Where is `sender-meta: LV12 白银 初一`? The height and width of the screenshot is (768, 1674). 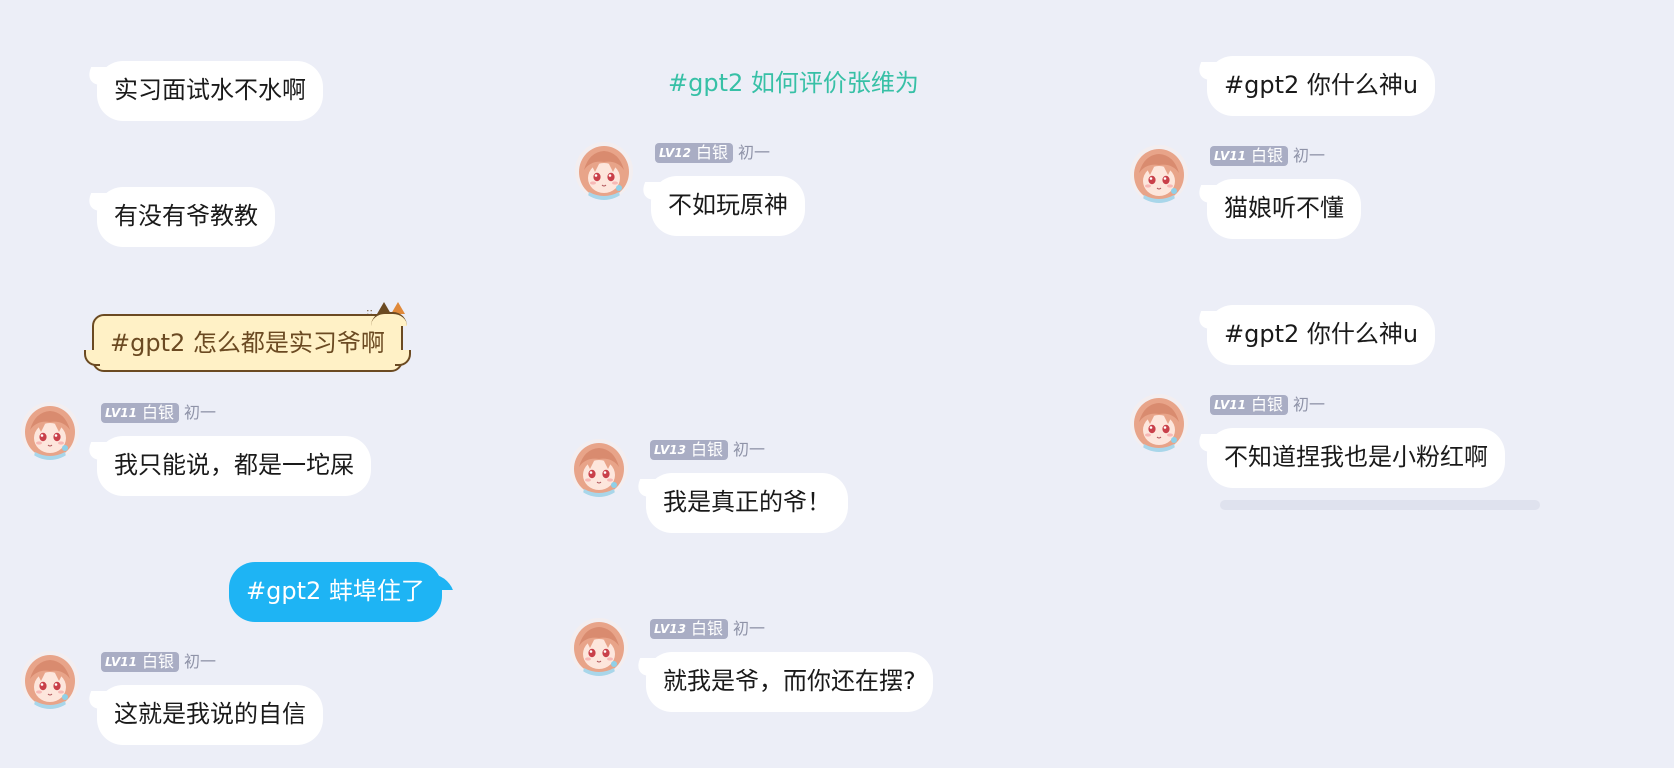 sender-meta: LV12 白银 初一 is located at coordinates (712, 153).